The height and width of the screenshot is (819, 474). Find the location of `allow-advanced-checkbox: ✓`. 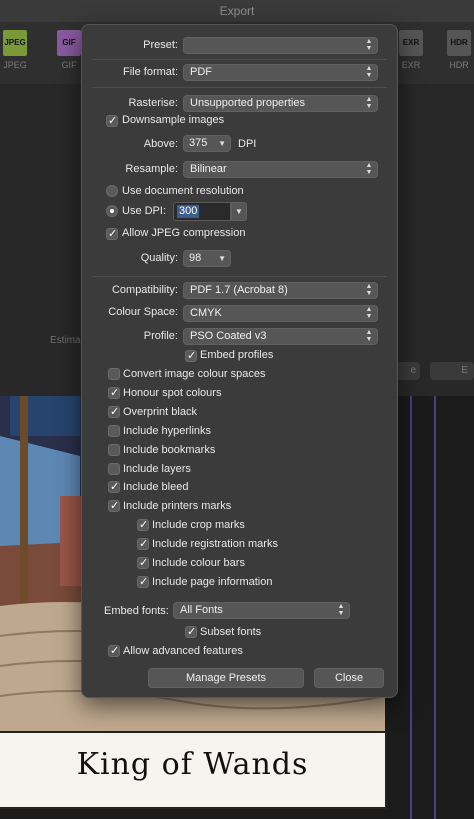

allow-advanced-checkbox: ✓ is located at coordinates (114, 651).